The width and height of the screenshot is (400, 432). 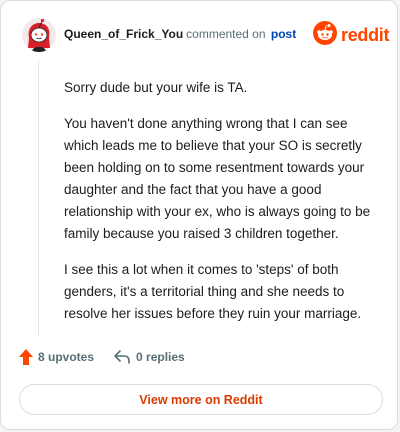 What do you see at coordinates (160, 357) in the screenshot?
I see `replies-count: 0 replies` at bounding box center [160, 357].